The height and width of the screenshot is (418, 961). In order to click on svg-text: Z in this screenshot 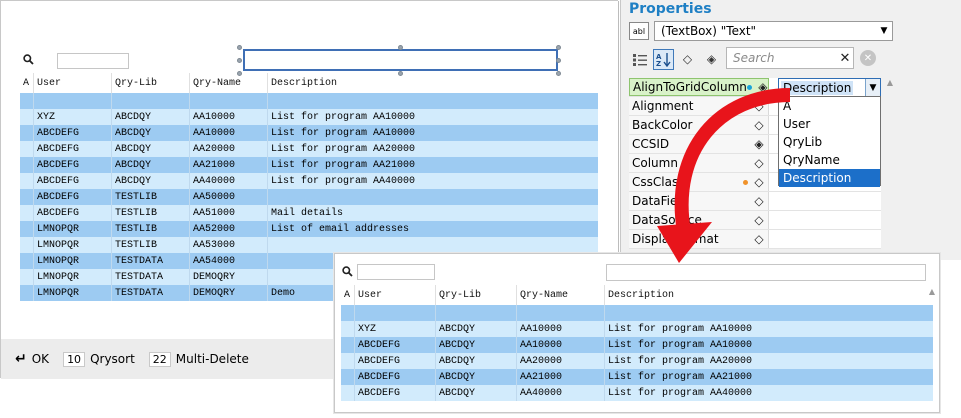, I will do `click(658, 63)`.